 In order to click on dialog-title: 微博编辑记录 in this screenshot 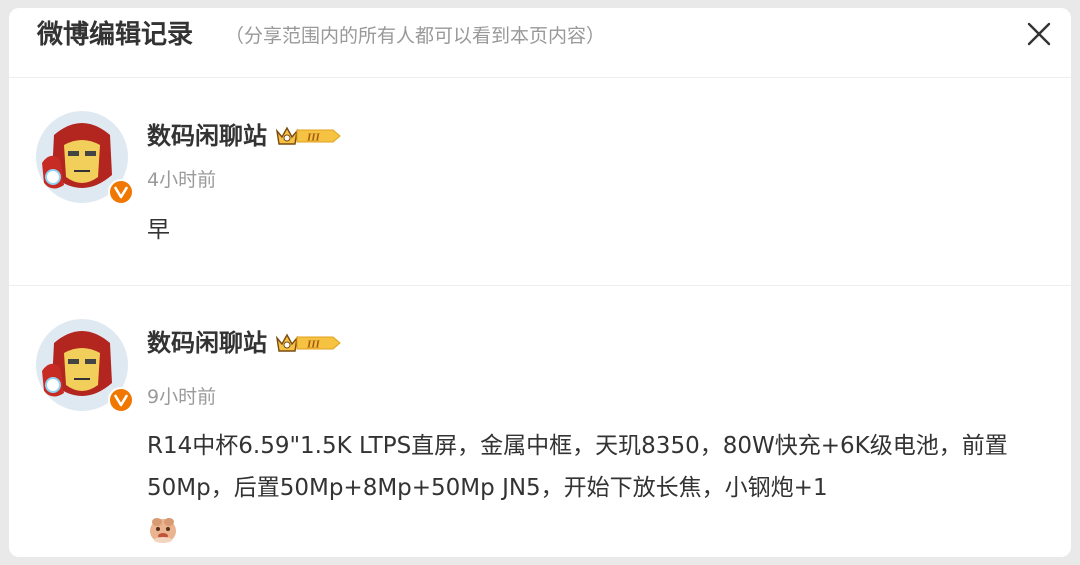, I will do `click(115, 35)`.